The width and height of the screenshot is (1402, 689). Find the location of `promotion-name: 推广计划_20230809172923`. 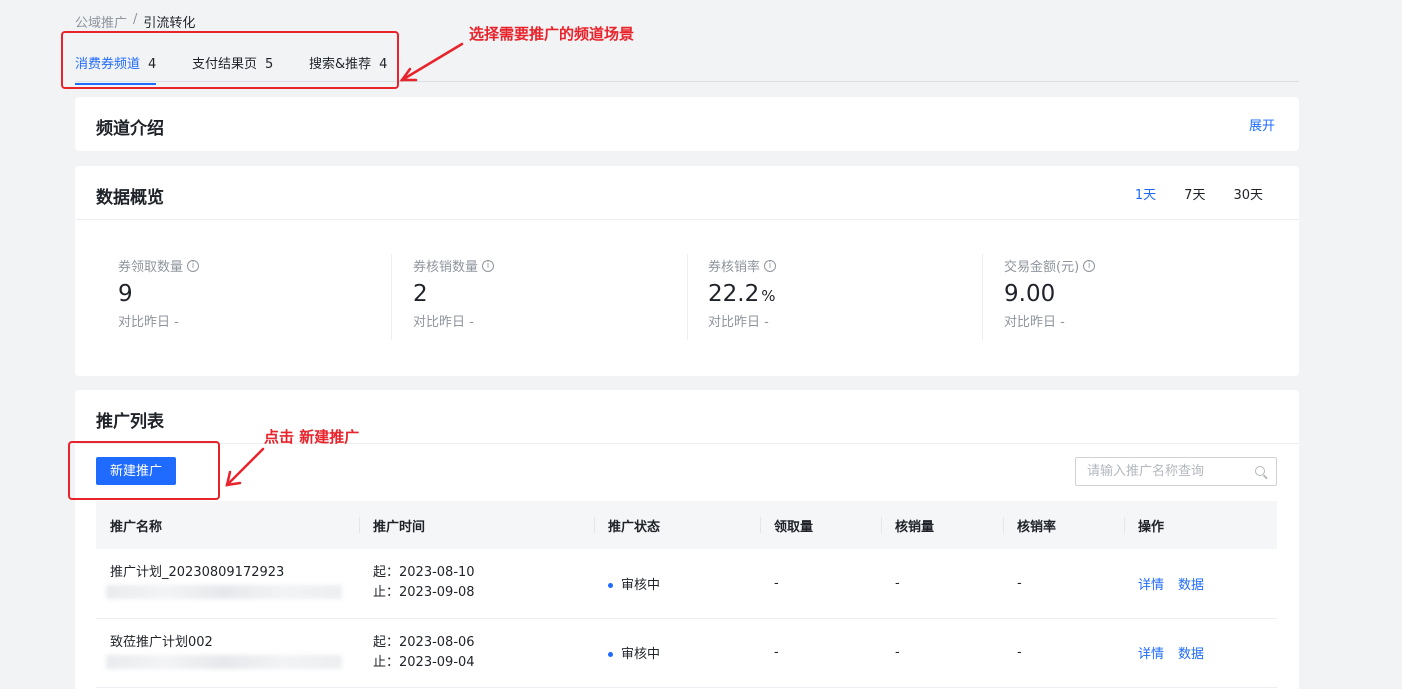

promotion-name: 推广计划_20230809172923 is located at coordinates (197, 573).